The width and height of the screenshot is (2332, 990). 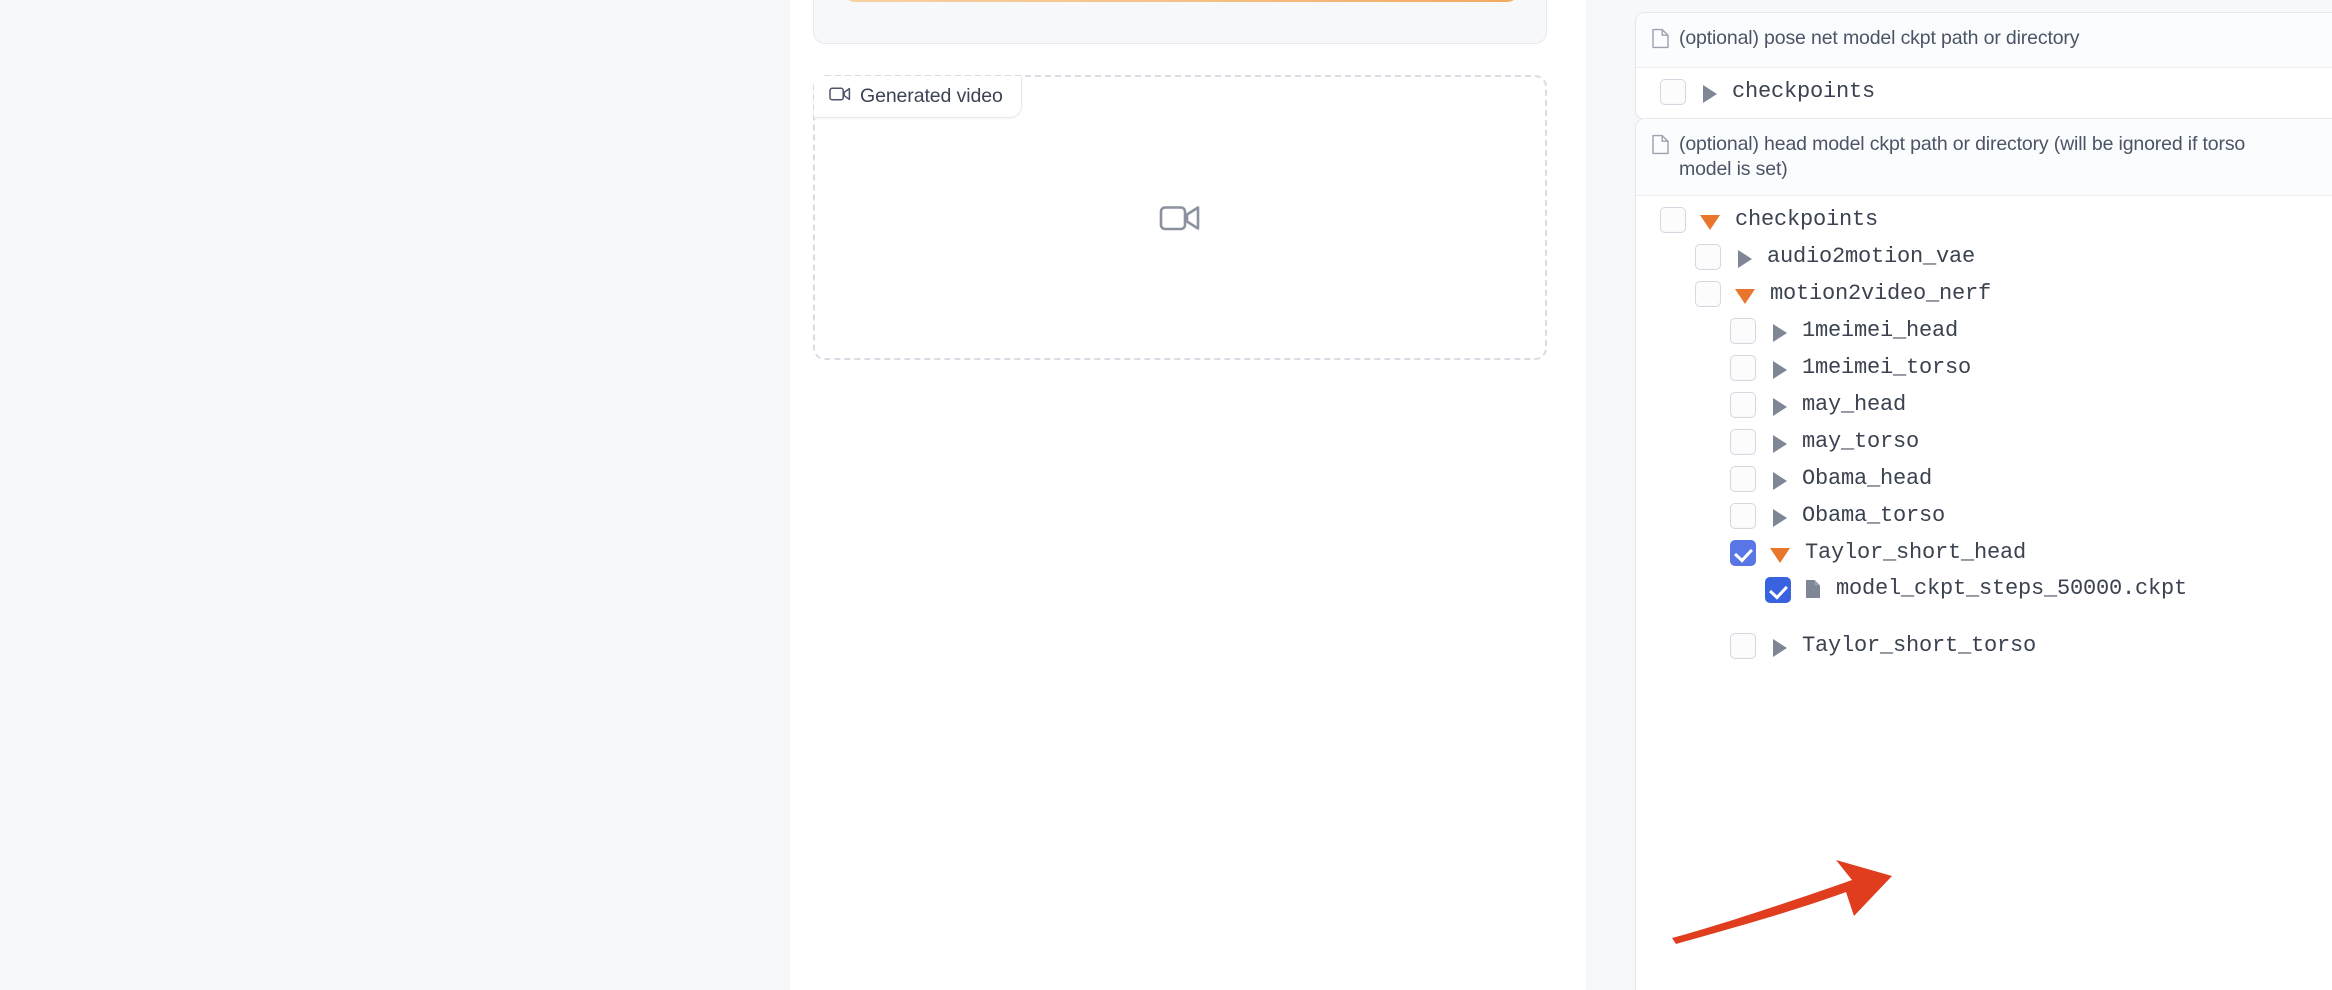 I want to click on node-label: Obama_head, so click(x=1867, y=478).